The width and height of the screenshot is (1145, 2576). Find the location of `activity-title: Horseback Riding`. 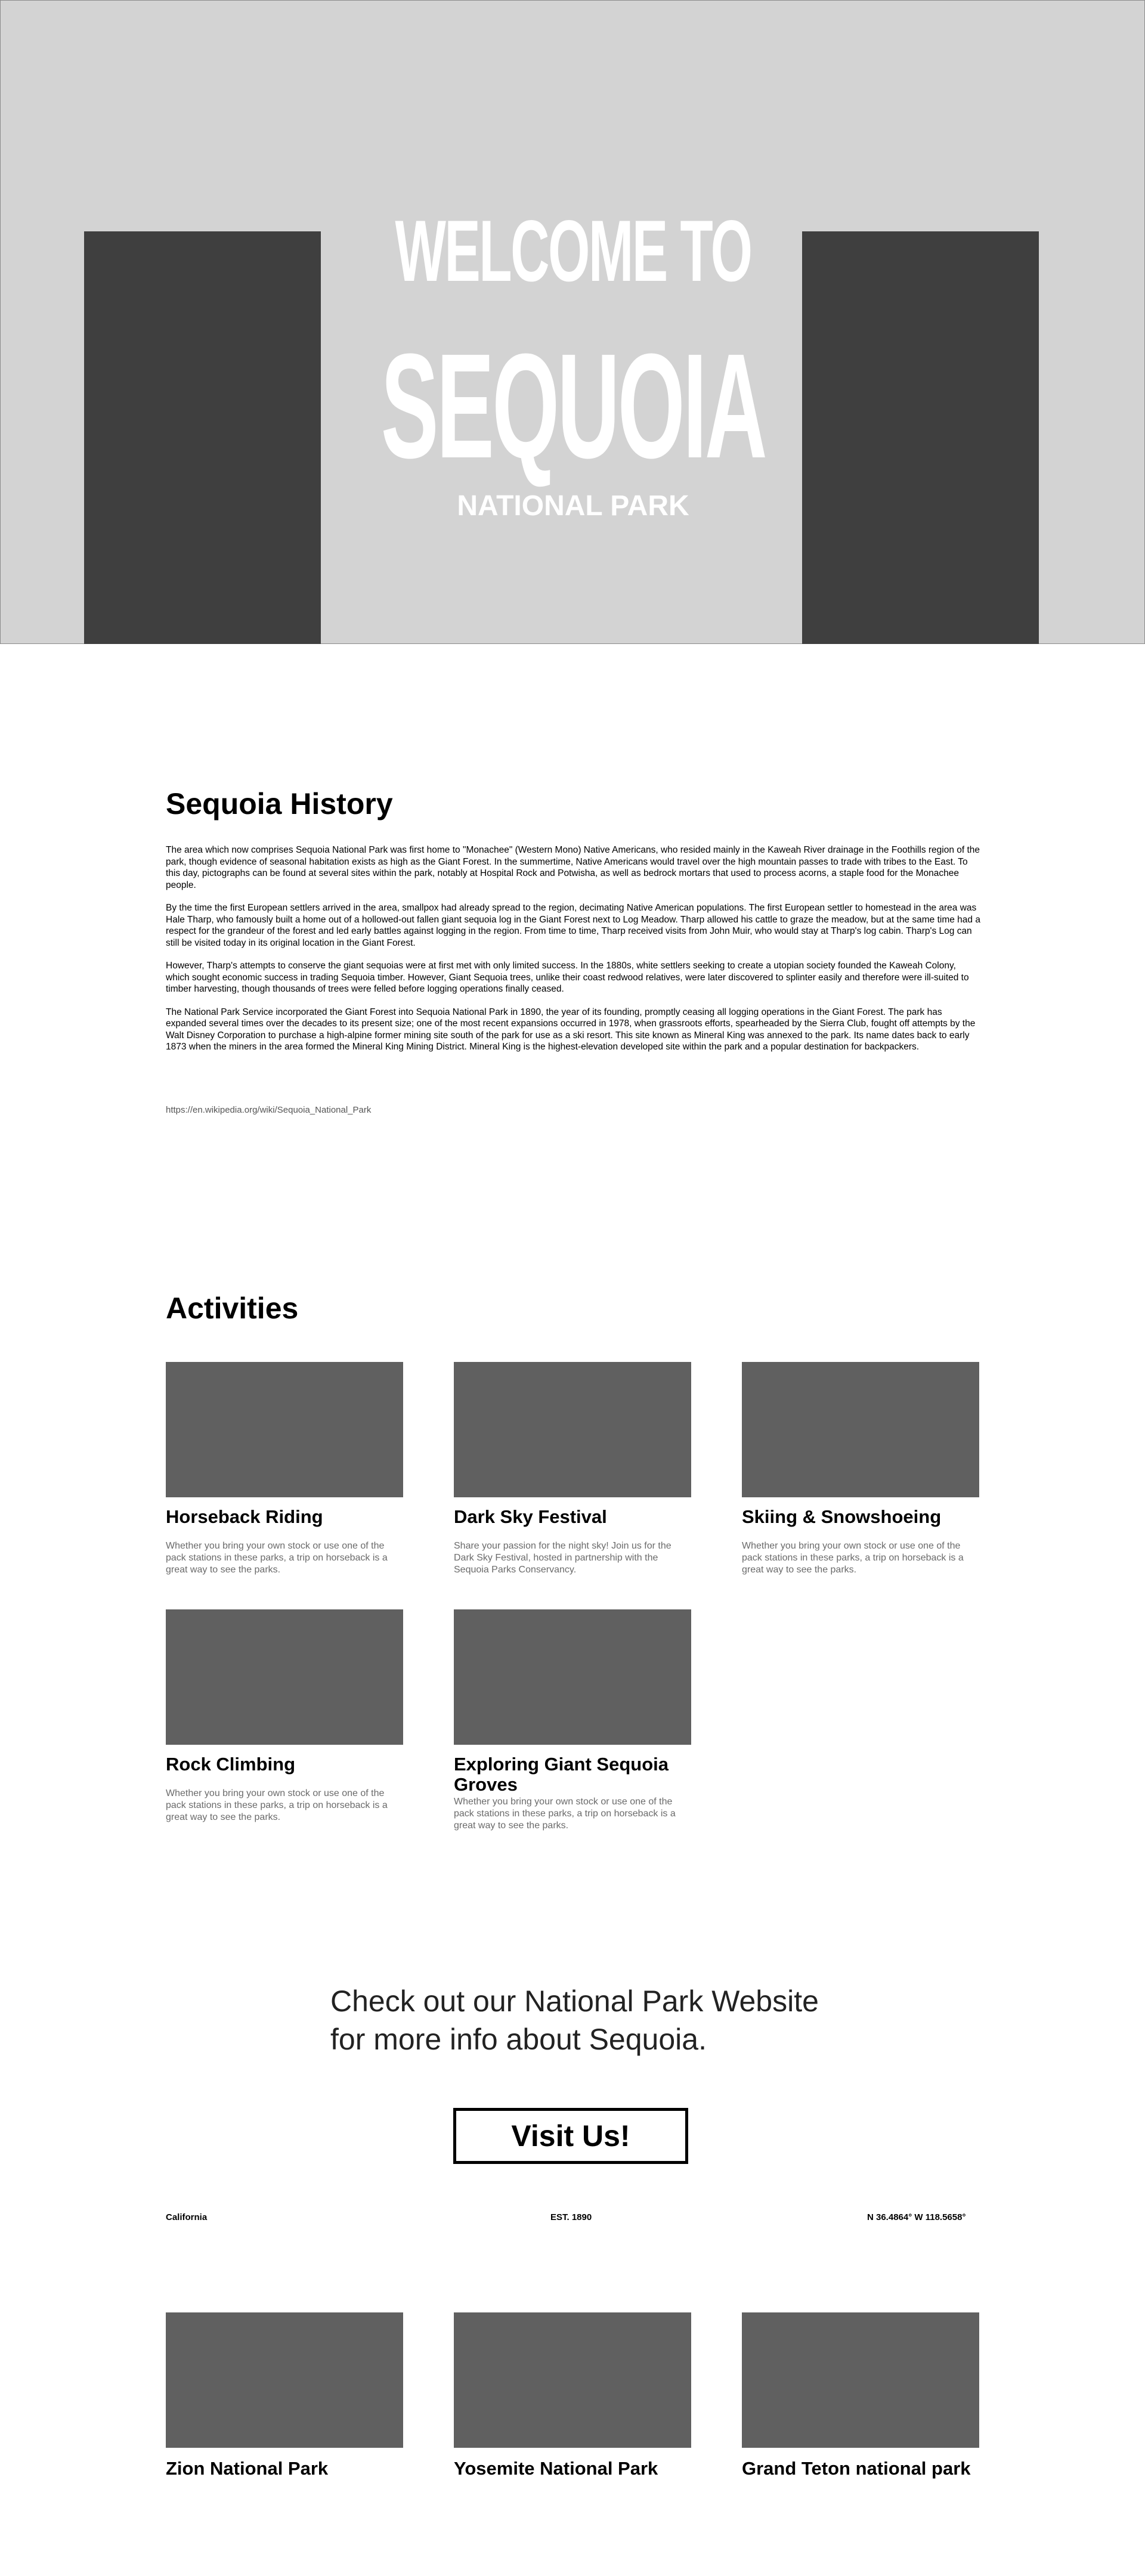

activity-title: Horseback Riding is located at coordinates (244, 1516).